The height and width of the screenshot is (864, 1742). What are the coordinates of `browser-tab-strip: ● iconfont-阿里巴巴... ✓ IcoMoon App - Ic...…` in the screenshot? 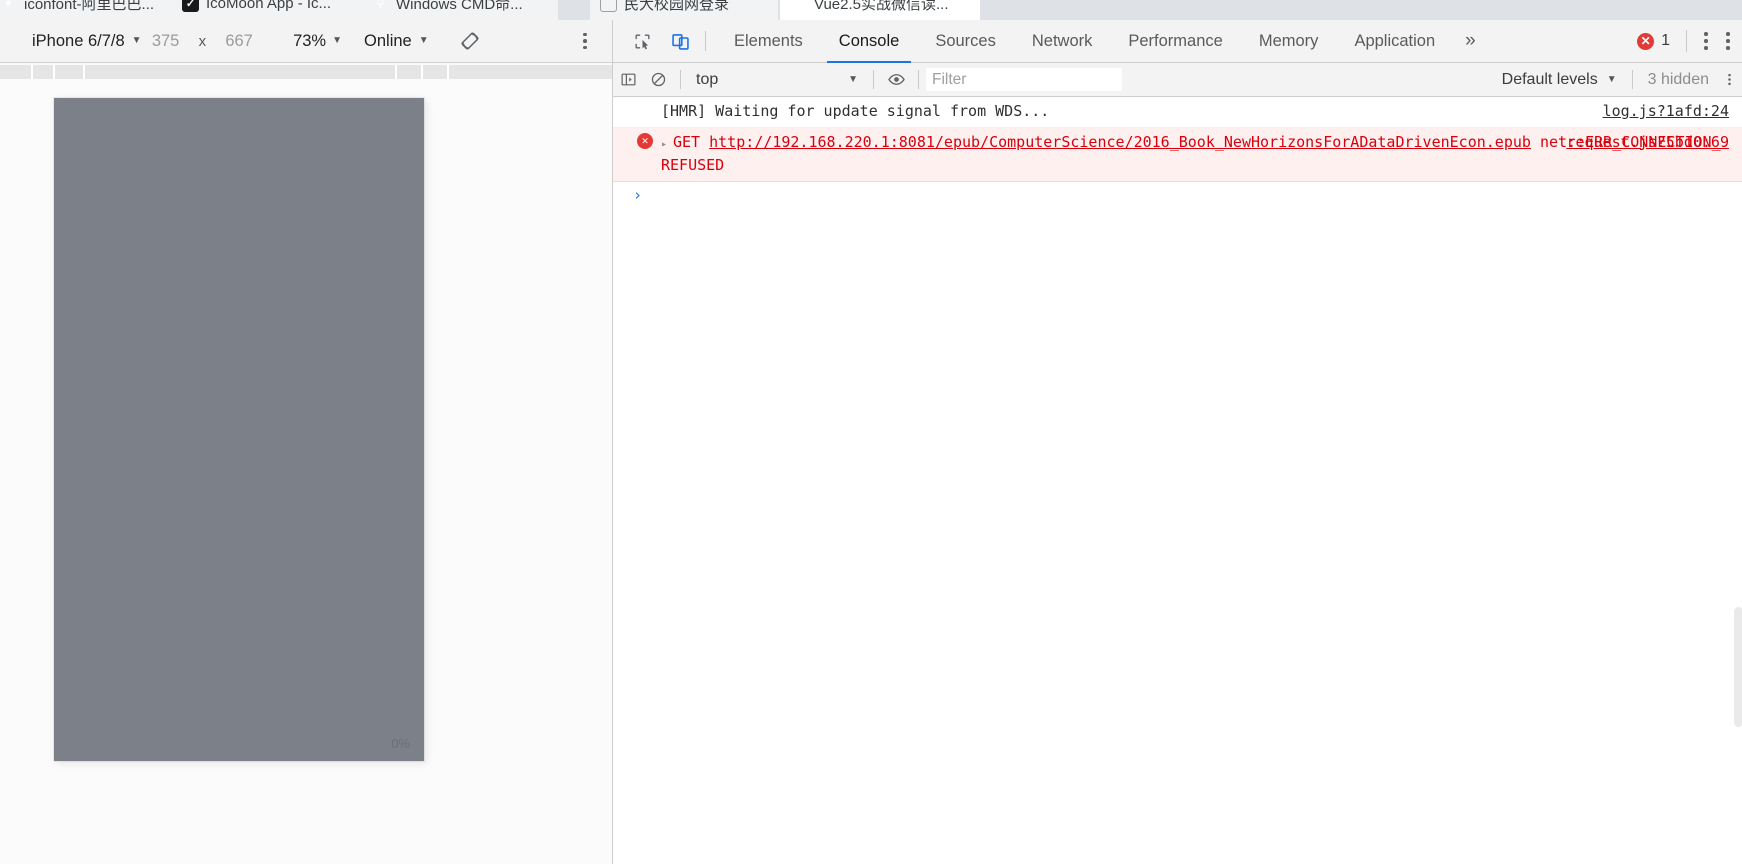 It's located at (871, 10).